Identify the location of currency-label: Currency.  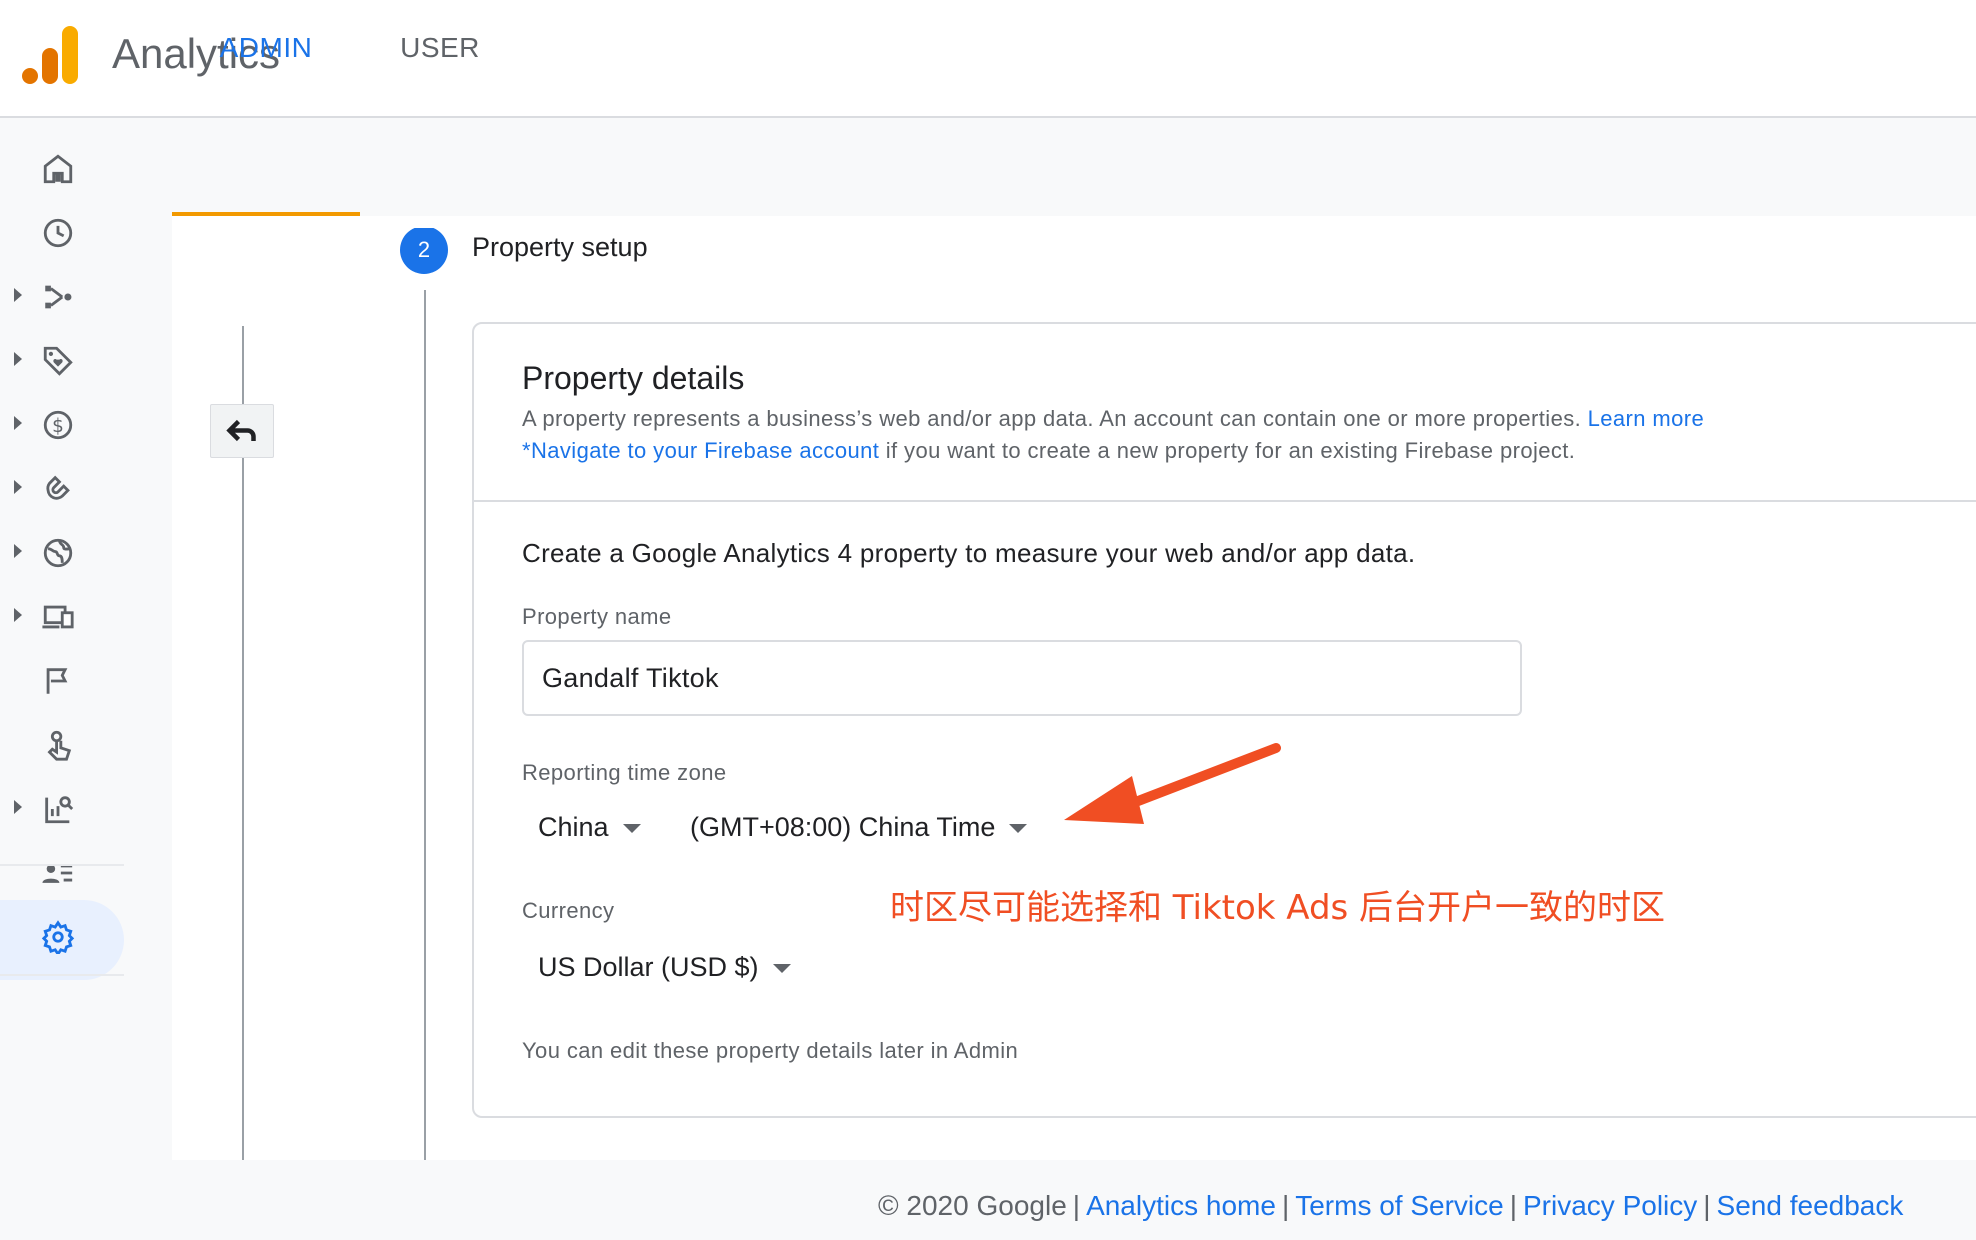
(568, 910).